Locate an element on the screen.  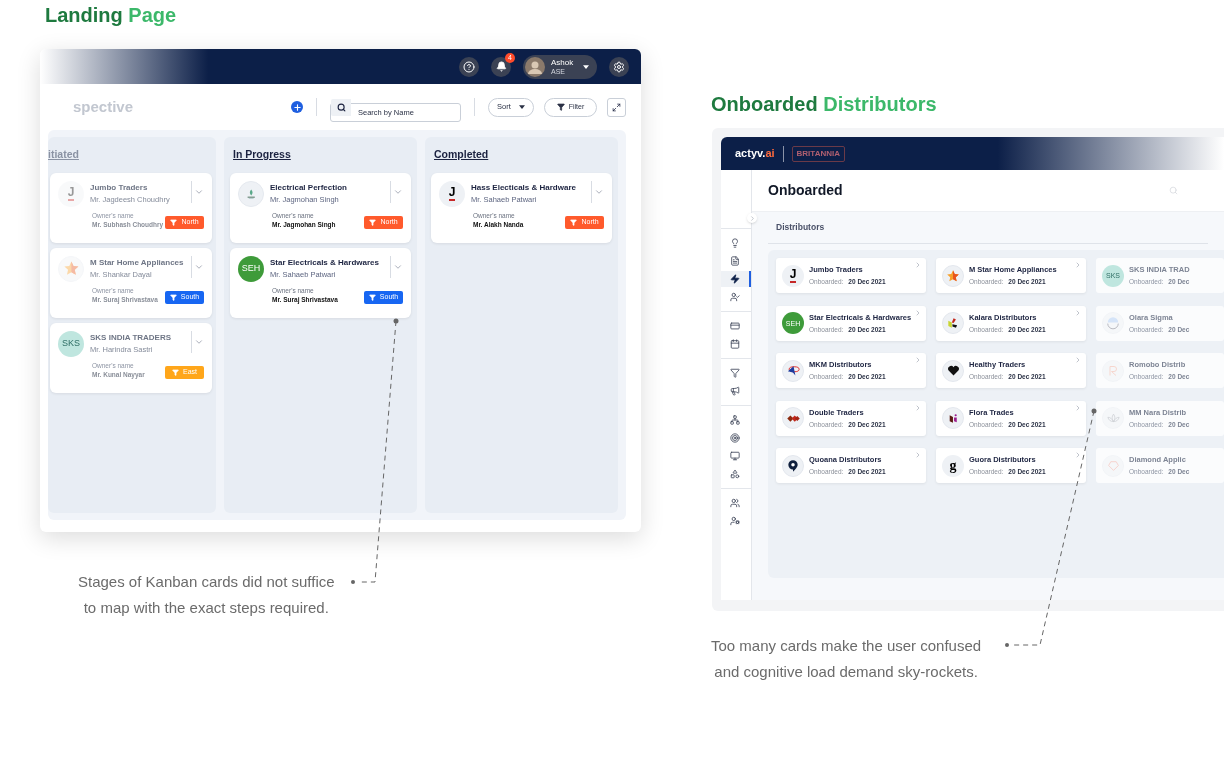
flower-logo is located at coordinates (953, 418).